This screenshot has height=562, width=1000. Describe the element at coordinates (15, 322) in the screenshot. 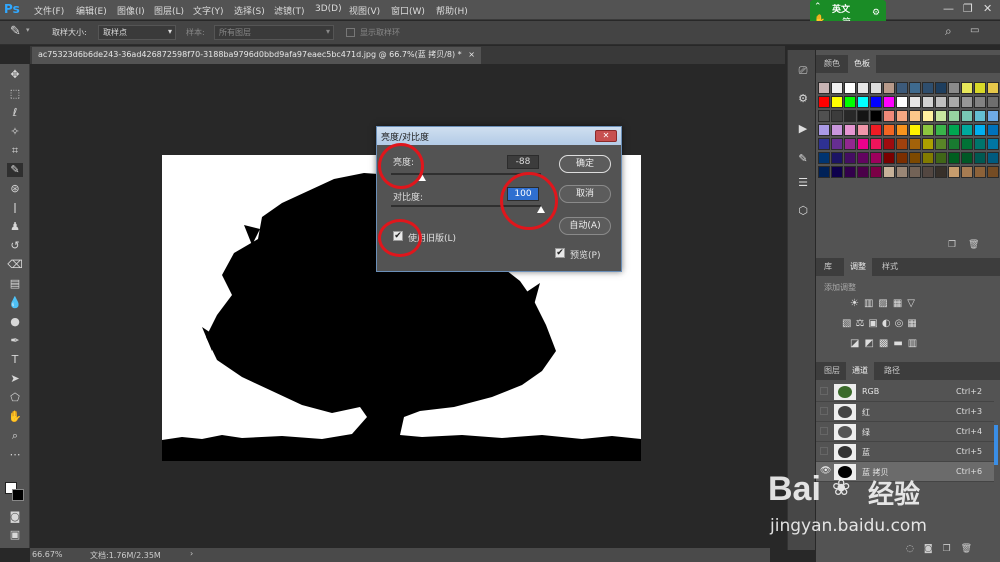

I see `dodge-tool-icon: ●` at that location.